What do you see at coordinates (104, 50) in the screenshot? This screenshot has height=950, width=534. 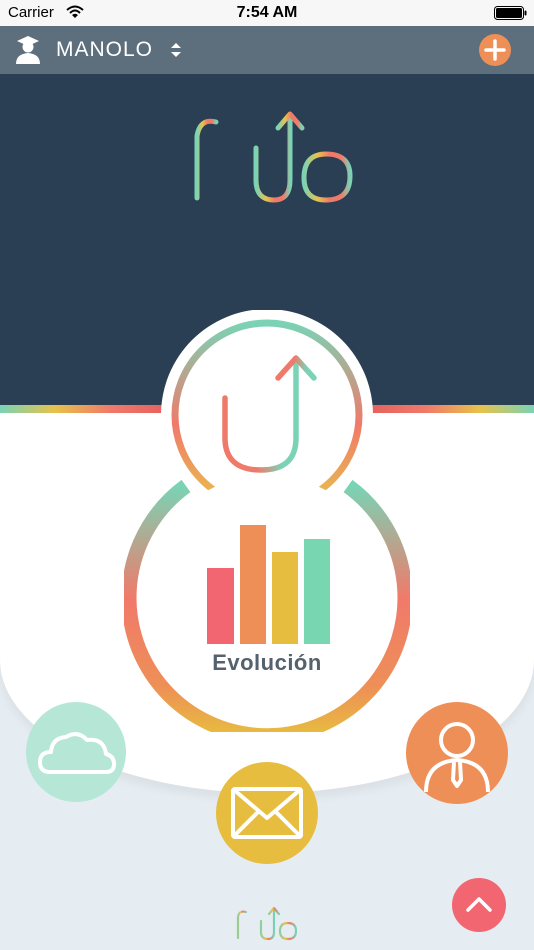 I see `user-name: MANOLO` at bounding box center [104, 50].